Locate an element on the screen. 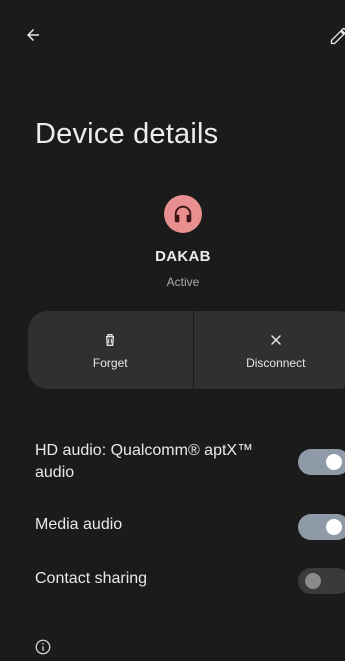 This screenshot has height=661, width=345. device-status: Active is located at coordinates (172, 282).